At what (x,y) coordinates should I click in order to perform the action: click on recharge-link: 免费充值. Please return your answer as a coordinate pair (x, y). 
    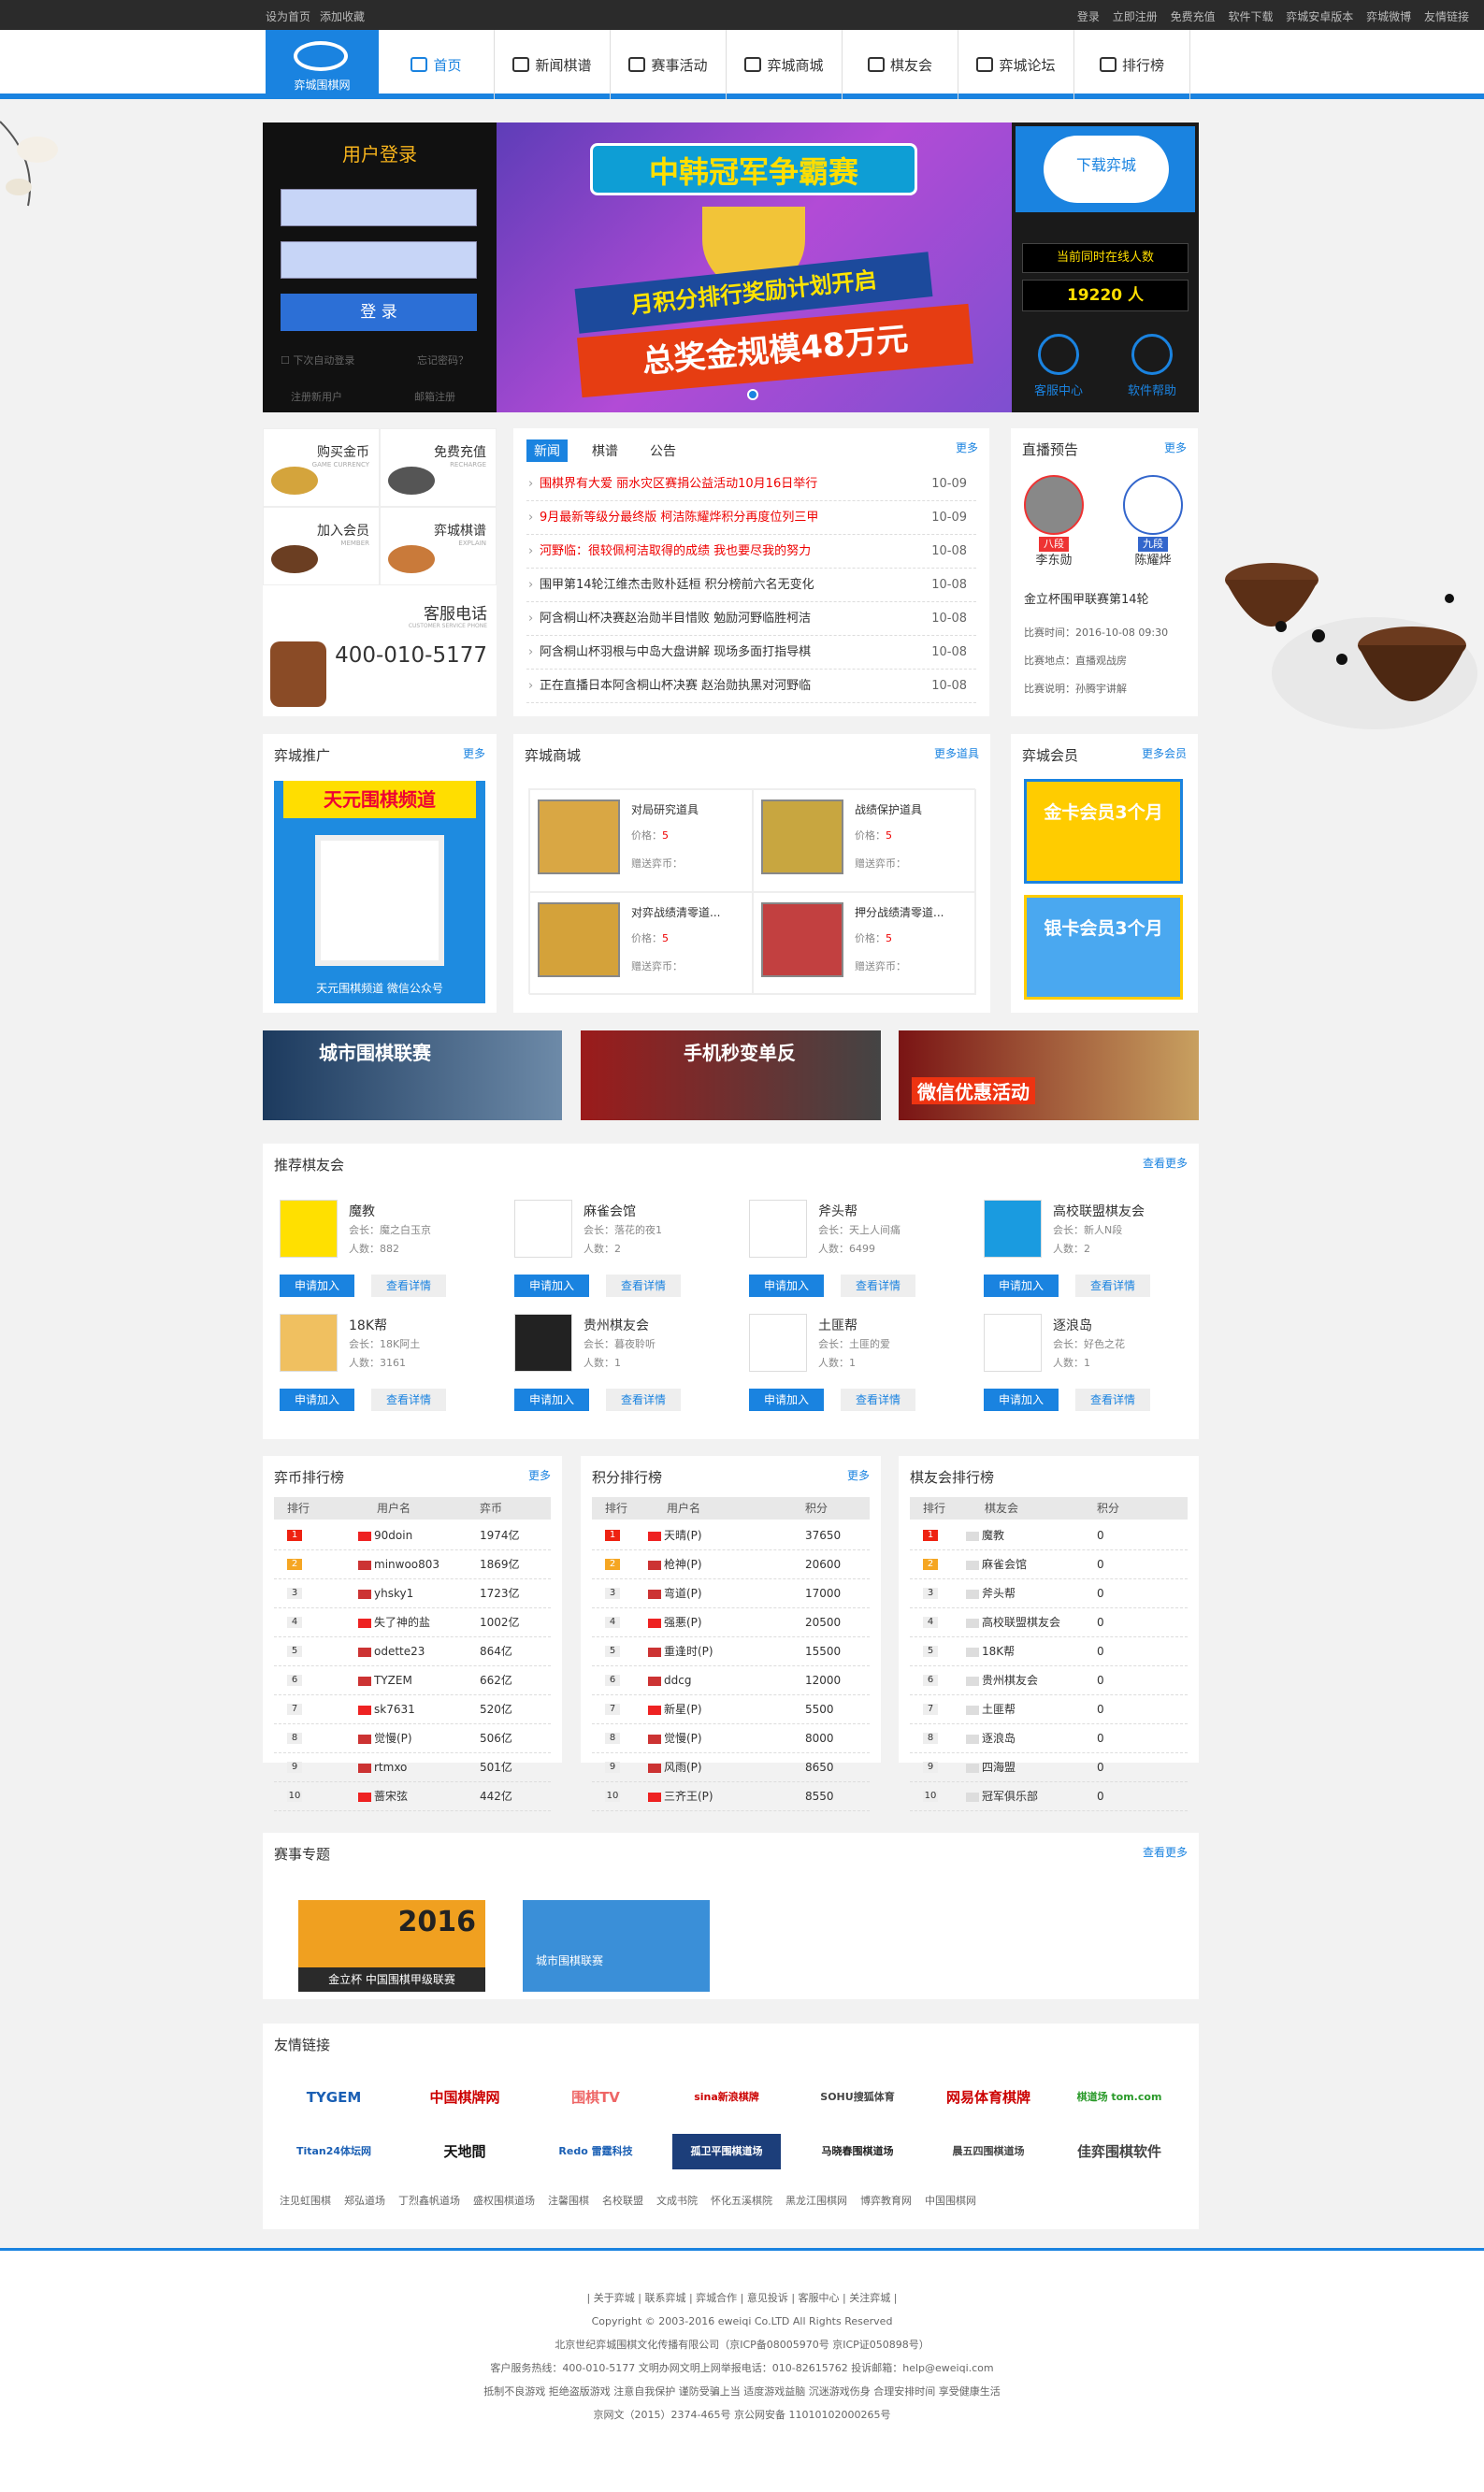
    Looking at the image, I should click on (1193, 16).